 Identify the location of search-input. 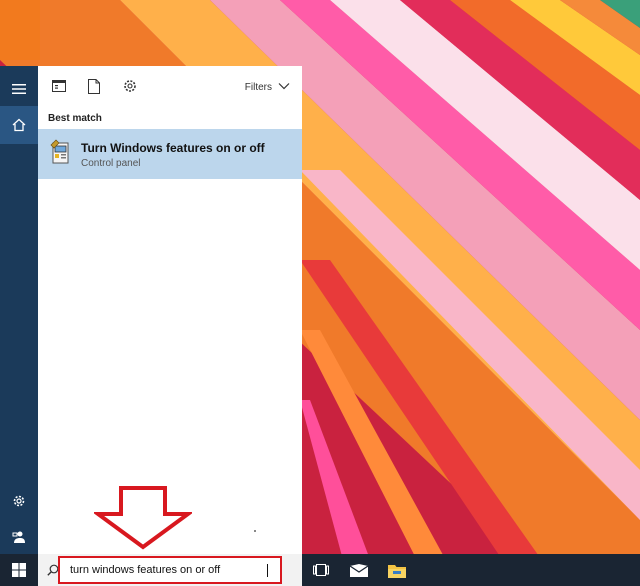
(170, 570).